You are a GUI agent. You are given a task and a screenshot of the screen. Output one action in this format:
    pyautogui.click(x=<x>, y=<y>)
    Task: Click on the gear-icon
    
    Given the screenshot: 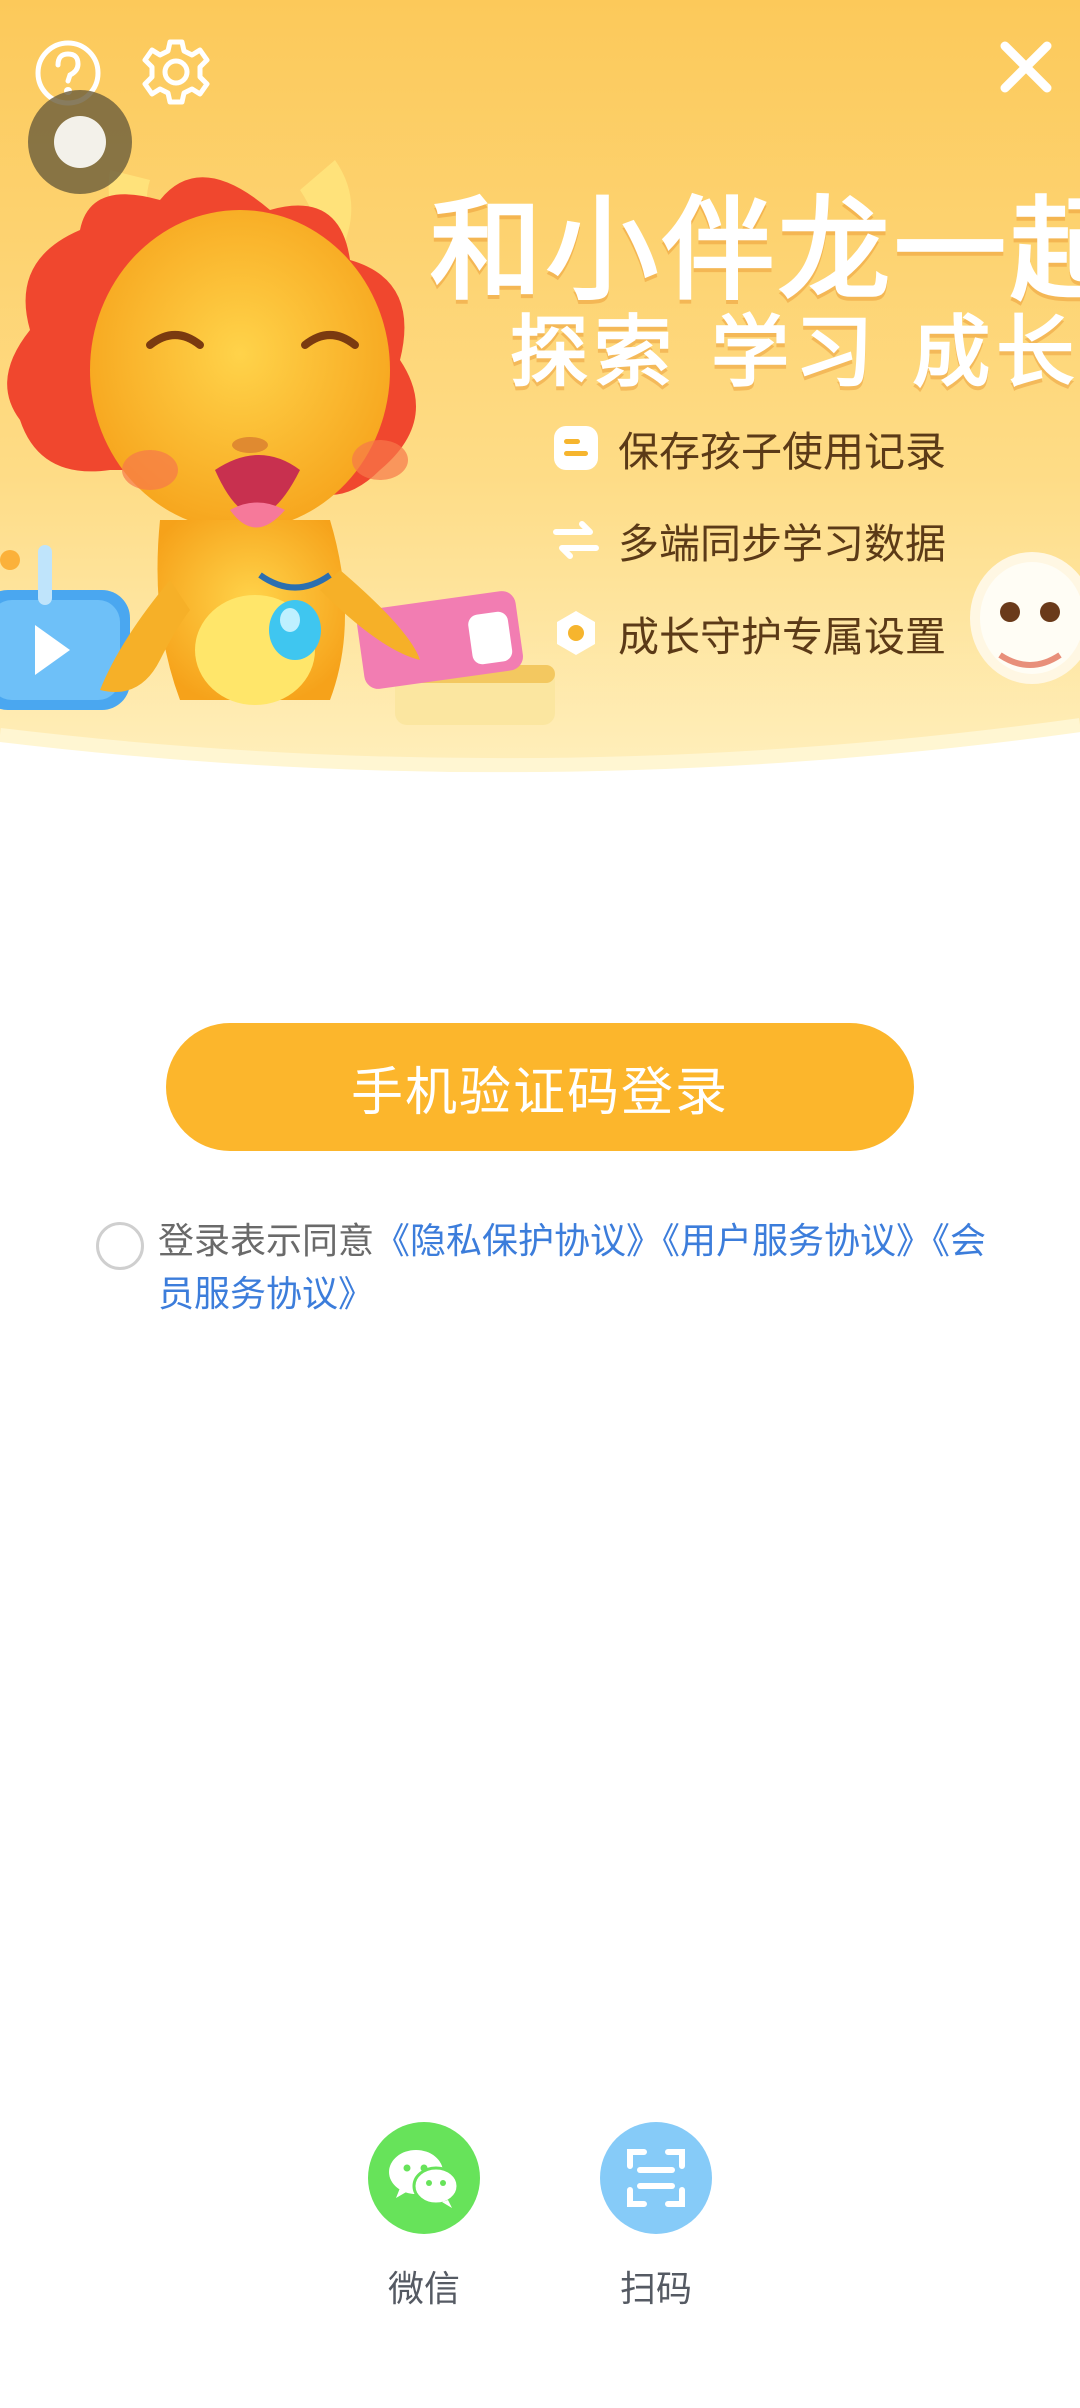 What is the action you would take?
    pyautogui.click(x=176, y=72)
    